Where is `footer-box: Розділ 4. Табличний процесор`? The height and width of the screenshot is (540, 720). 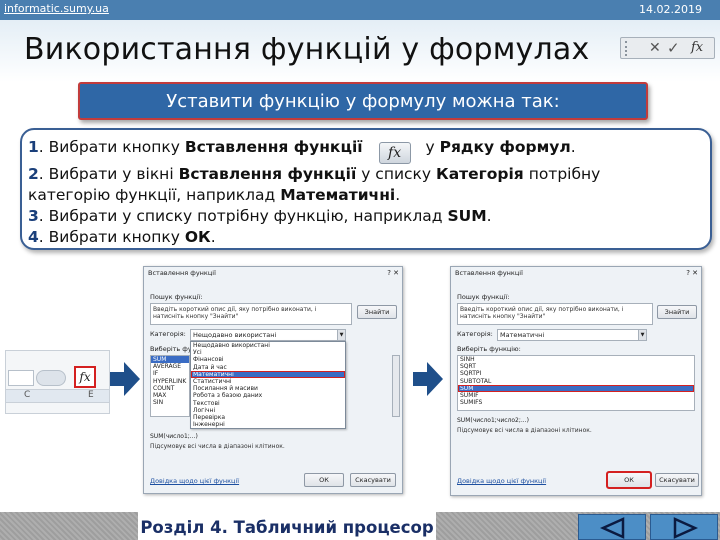 footer-box: Розділ 4. Табличний процесор is located at coordinates (287, 526).